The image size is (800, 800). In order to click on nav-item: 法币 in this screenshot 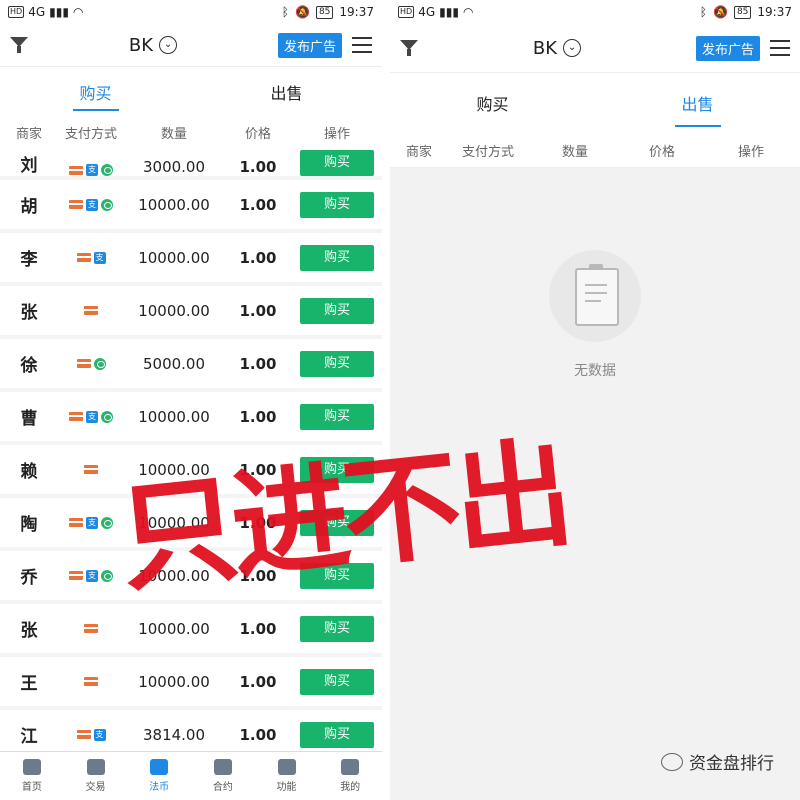, I will do `click(159, 776)`.